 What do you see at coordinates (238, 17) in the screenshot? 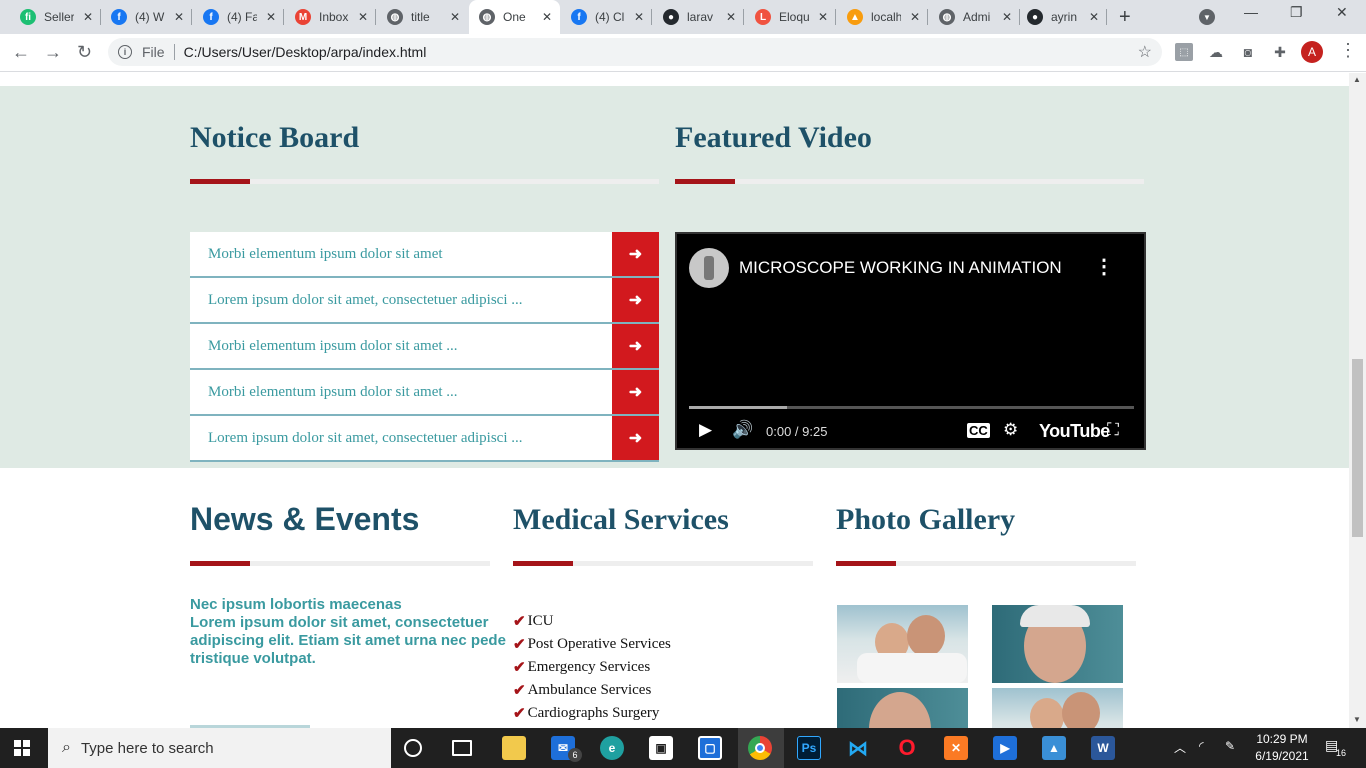
I see `browser-tab: f (4) Fa ✕` at bounding box center [238, 17].